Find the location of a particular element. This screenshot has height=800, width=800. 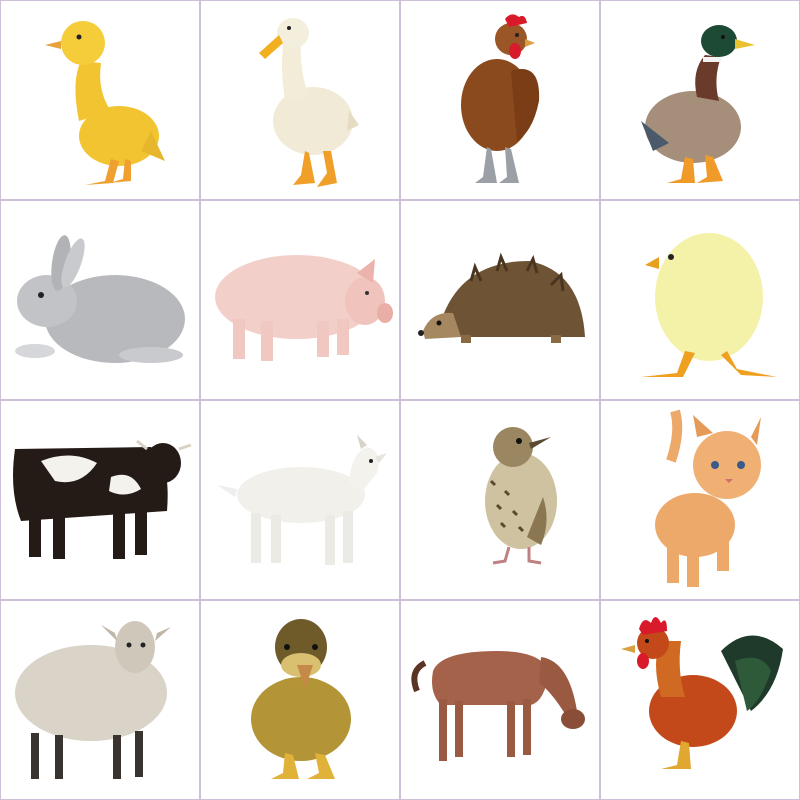

cell-horse is located at coordinates (500, 700).